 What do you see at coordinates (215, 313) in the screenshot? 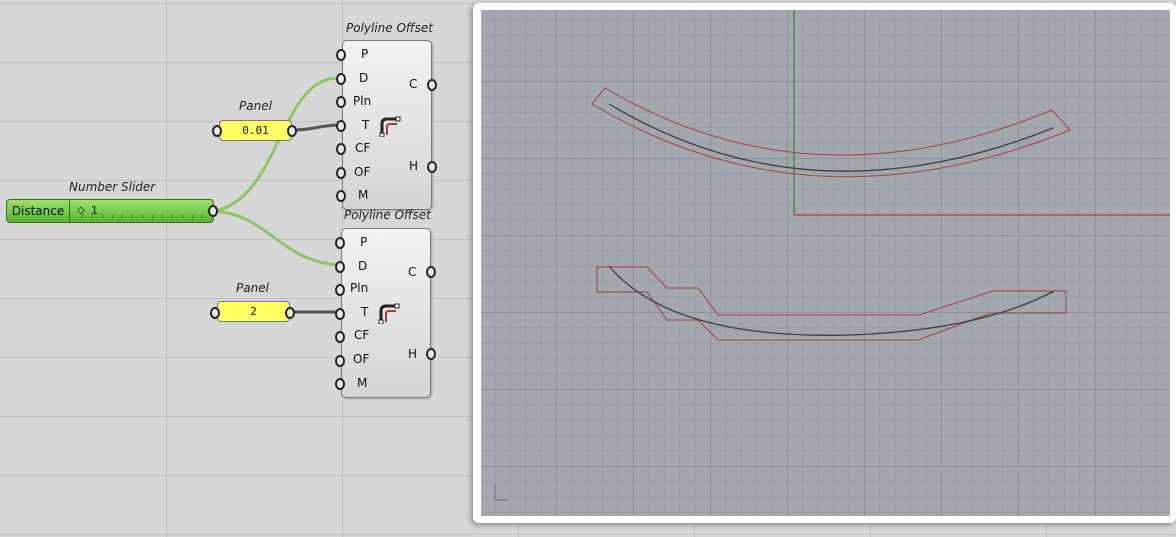
I see `plug-panel-bottom-in` at bounding box center [215, 313].